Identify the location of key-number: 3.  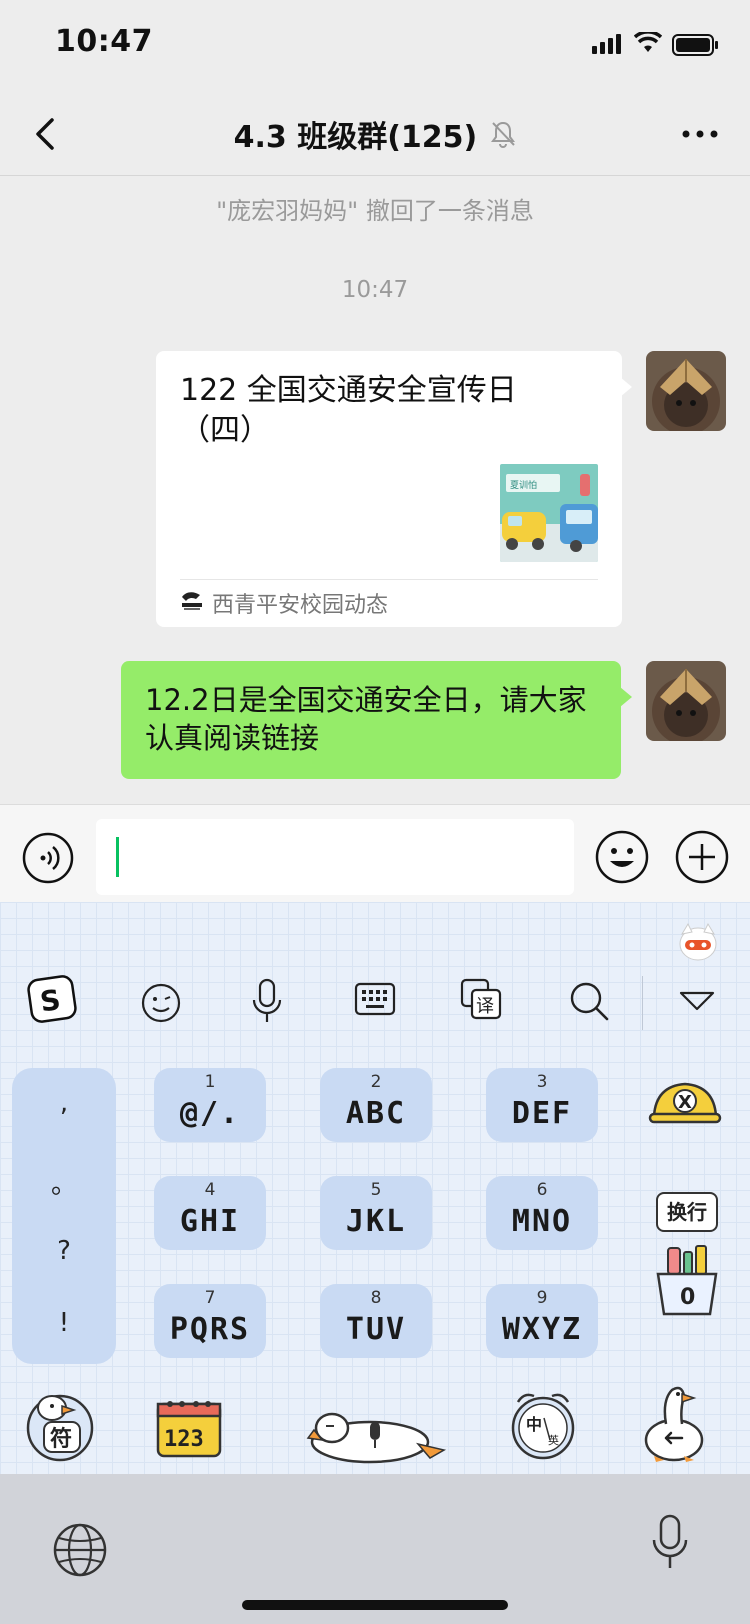
(542, 1082).